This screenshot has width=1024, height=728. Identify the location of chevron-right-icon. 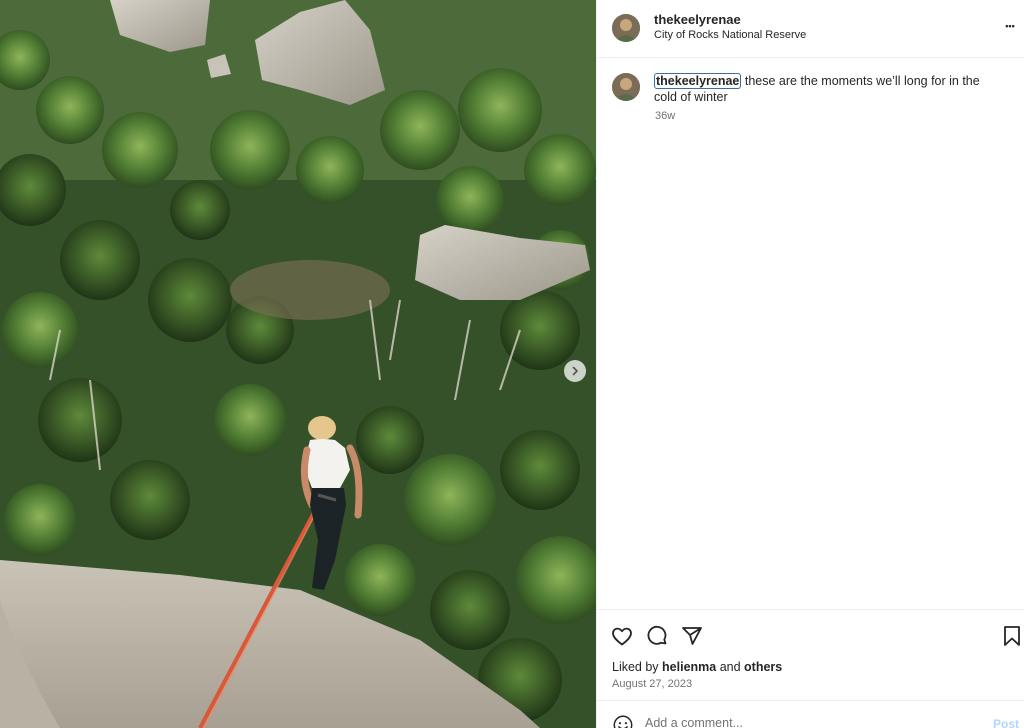
(575, 371).